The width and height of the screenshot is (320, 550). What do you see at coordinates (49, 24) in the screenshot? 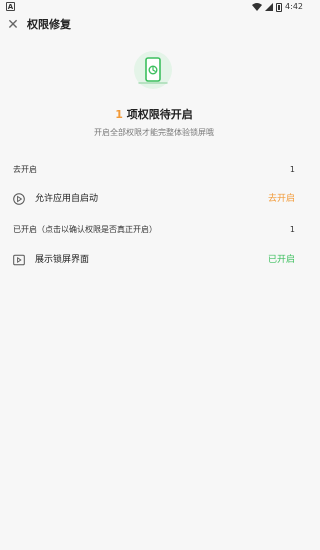
I see `page-title: 权限修复` at bounding box center [49, 24].